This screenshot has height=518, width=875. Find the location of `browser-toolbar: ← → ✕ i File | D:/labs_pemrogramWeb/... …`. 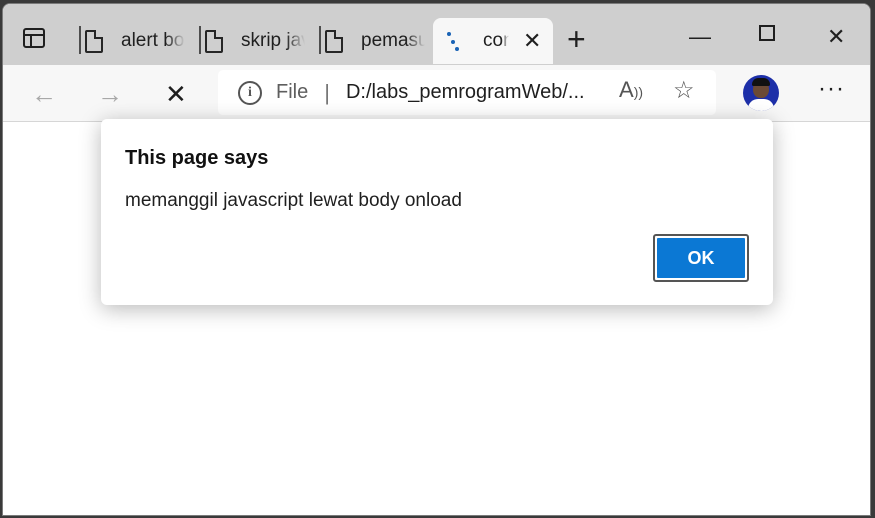

browser-toolbar: ← → ✕ i File | D:/labs_pemrogramWeb/... … is located at coordinates (436, 93).